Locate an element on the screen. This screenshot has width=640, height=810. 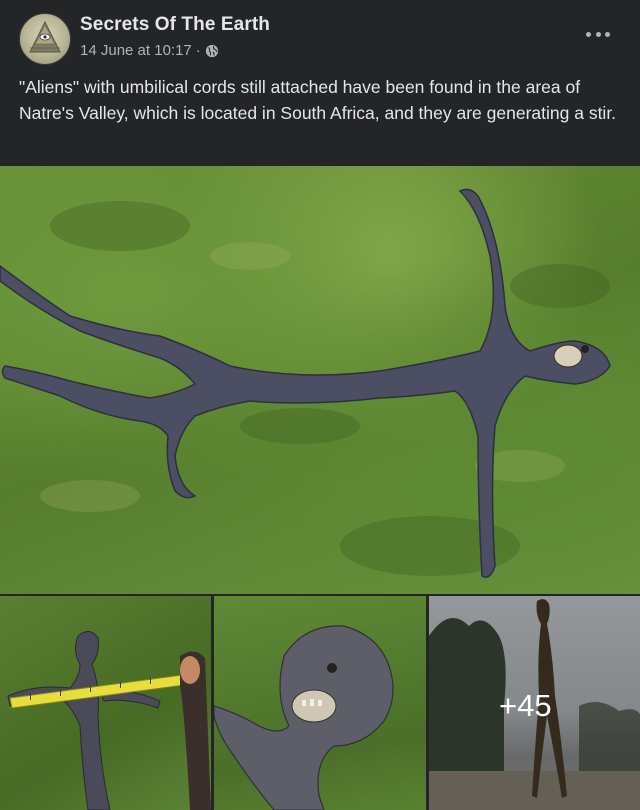
creature-head-closeup-illustration is located at coordinates (304, 717).